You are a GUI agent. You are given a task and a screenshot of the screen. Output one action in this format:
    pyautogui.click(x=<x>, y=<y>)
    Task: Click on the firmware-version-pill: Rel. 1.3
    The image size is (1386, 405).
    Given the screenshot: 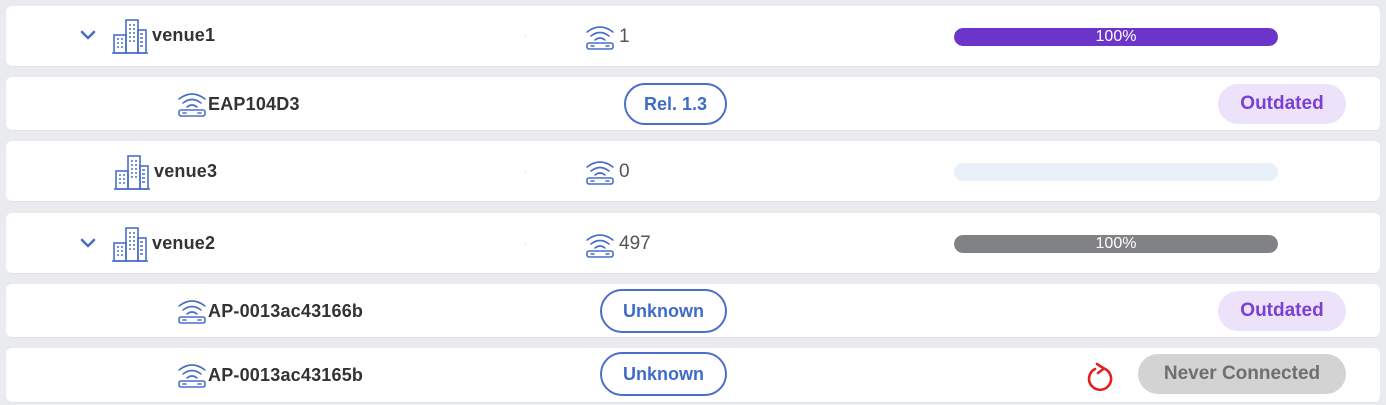 What is the action you would take?
    pyautogui.click(x=675, y=104)
    